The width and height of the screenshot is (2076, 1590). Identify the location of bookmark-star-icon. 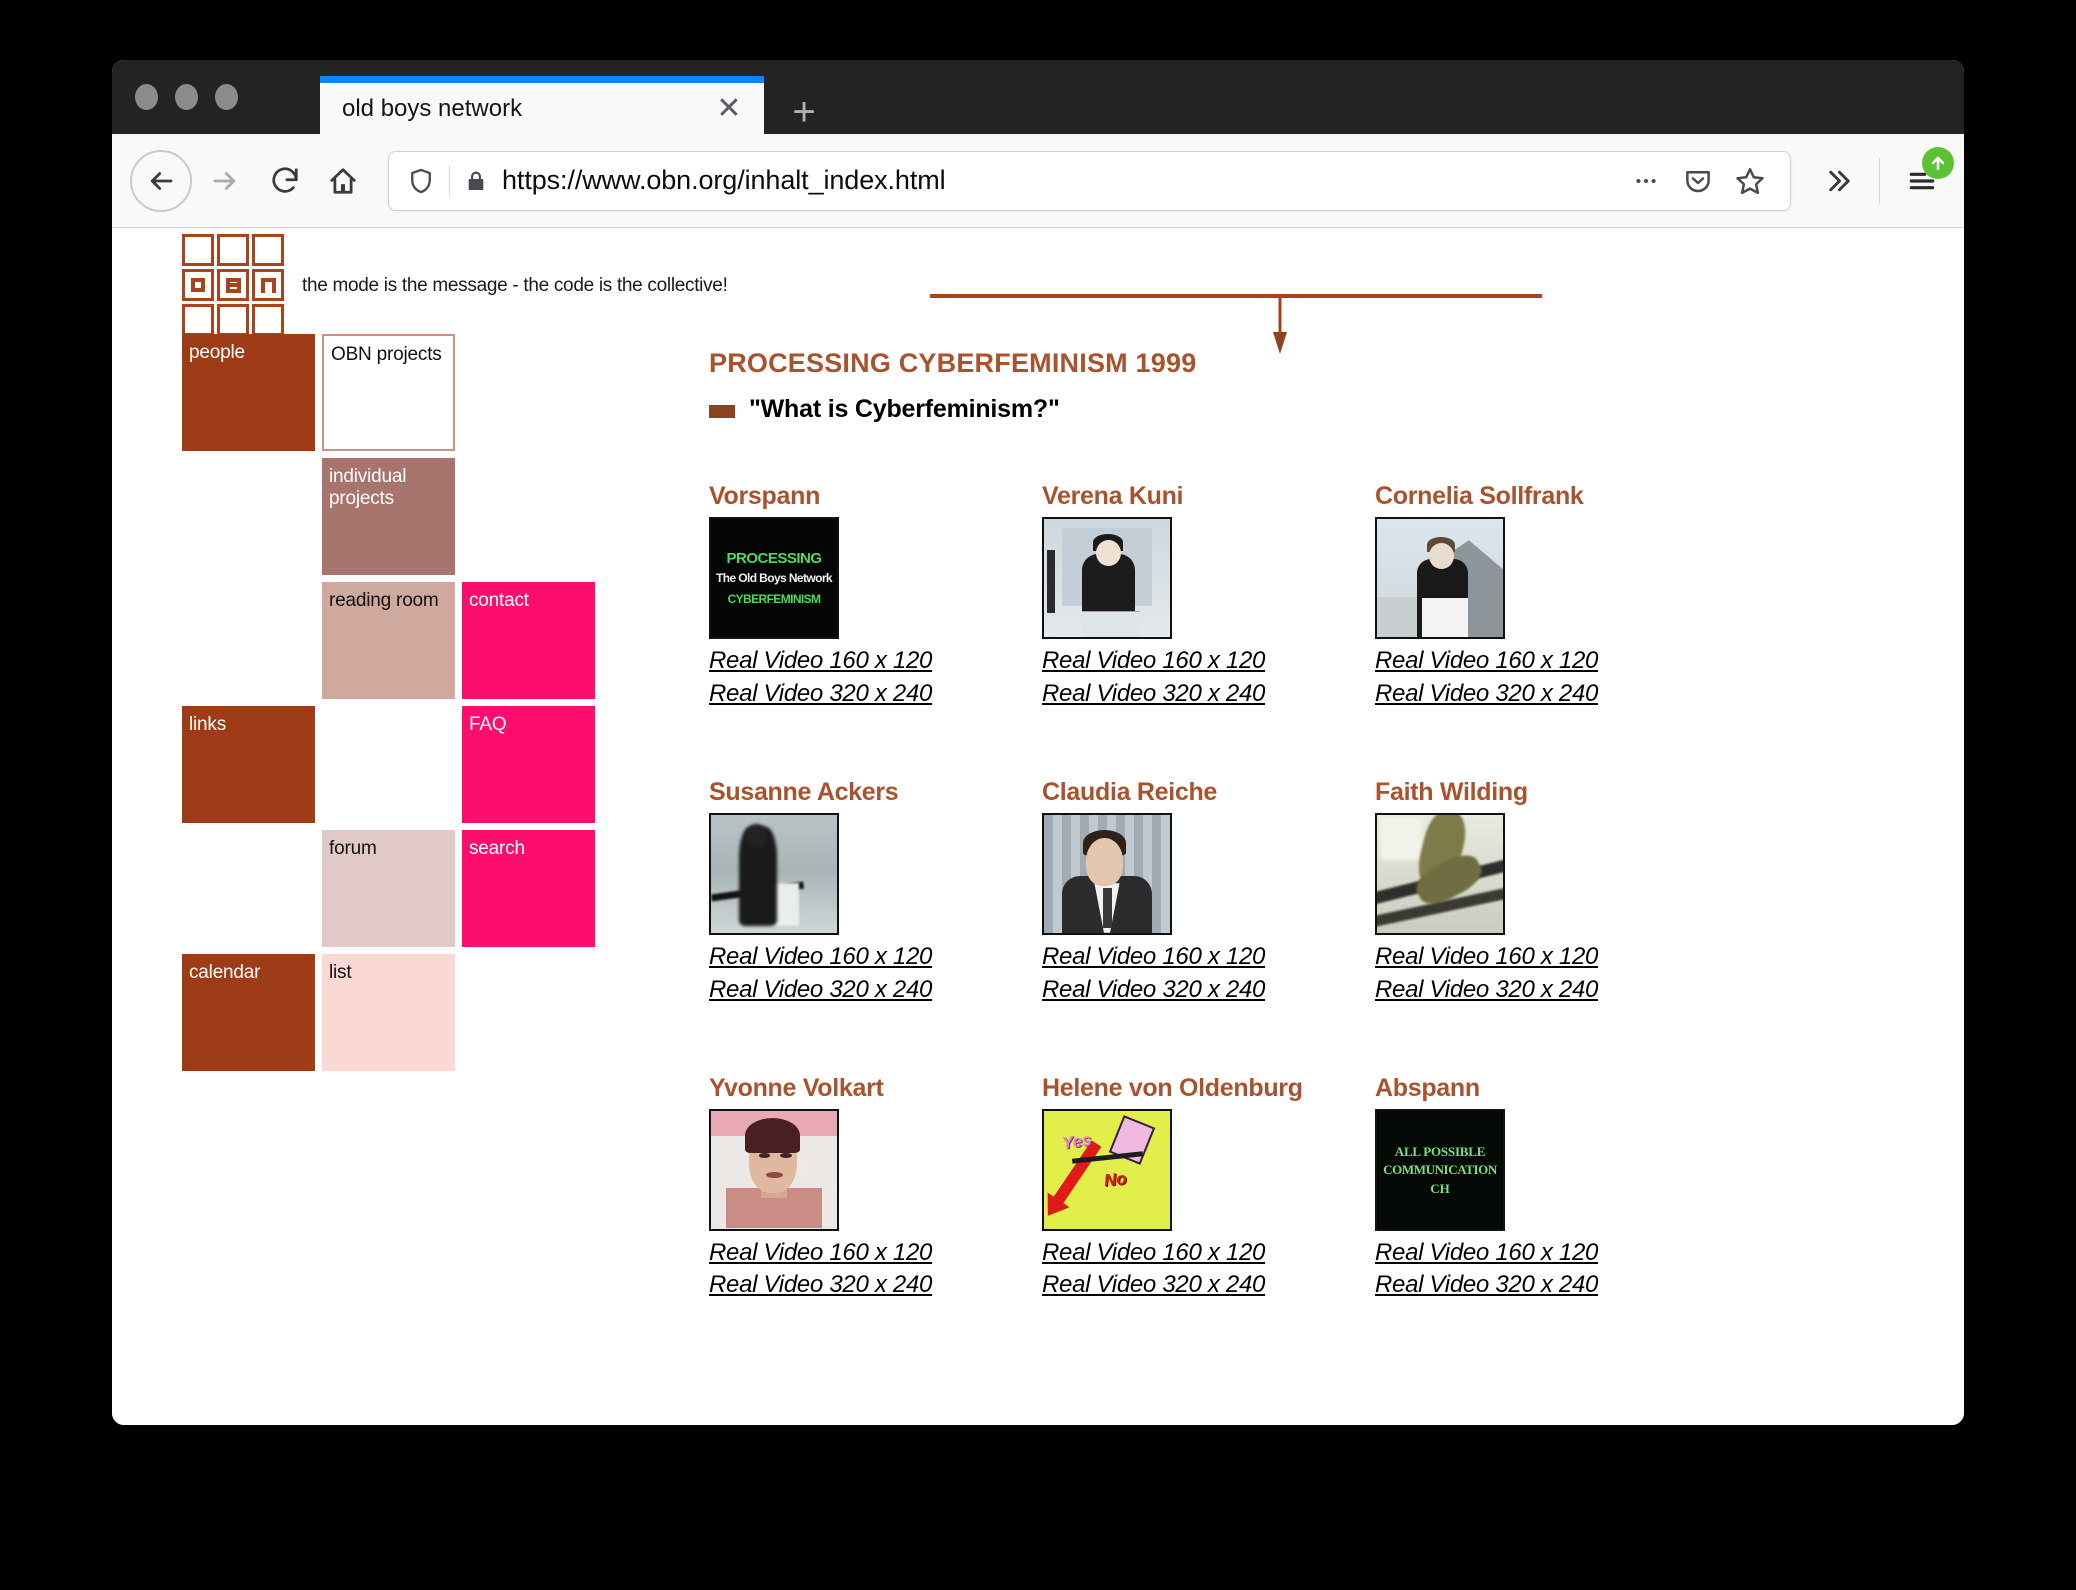
(1750, 181).